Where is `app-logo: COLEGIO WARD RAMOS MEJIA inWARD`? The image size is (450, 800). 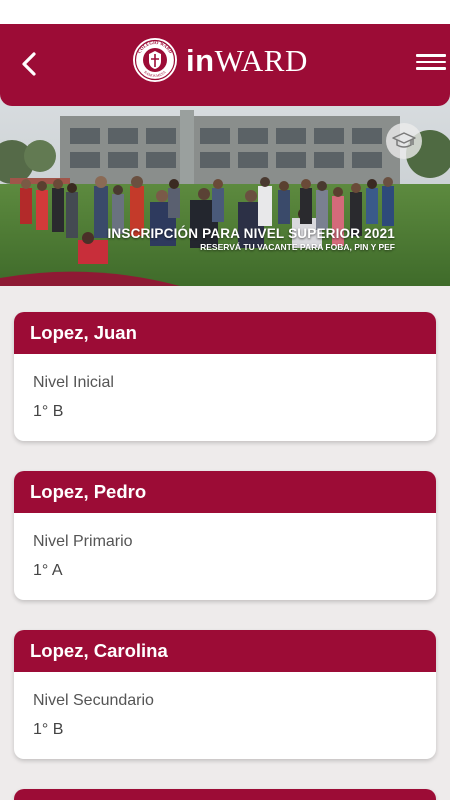
app-logo: COLEGIO WARD RAMOS MEJIA inWARD is located at coordinates (220, 60).